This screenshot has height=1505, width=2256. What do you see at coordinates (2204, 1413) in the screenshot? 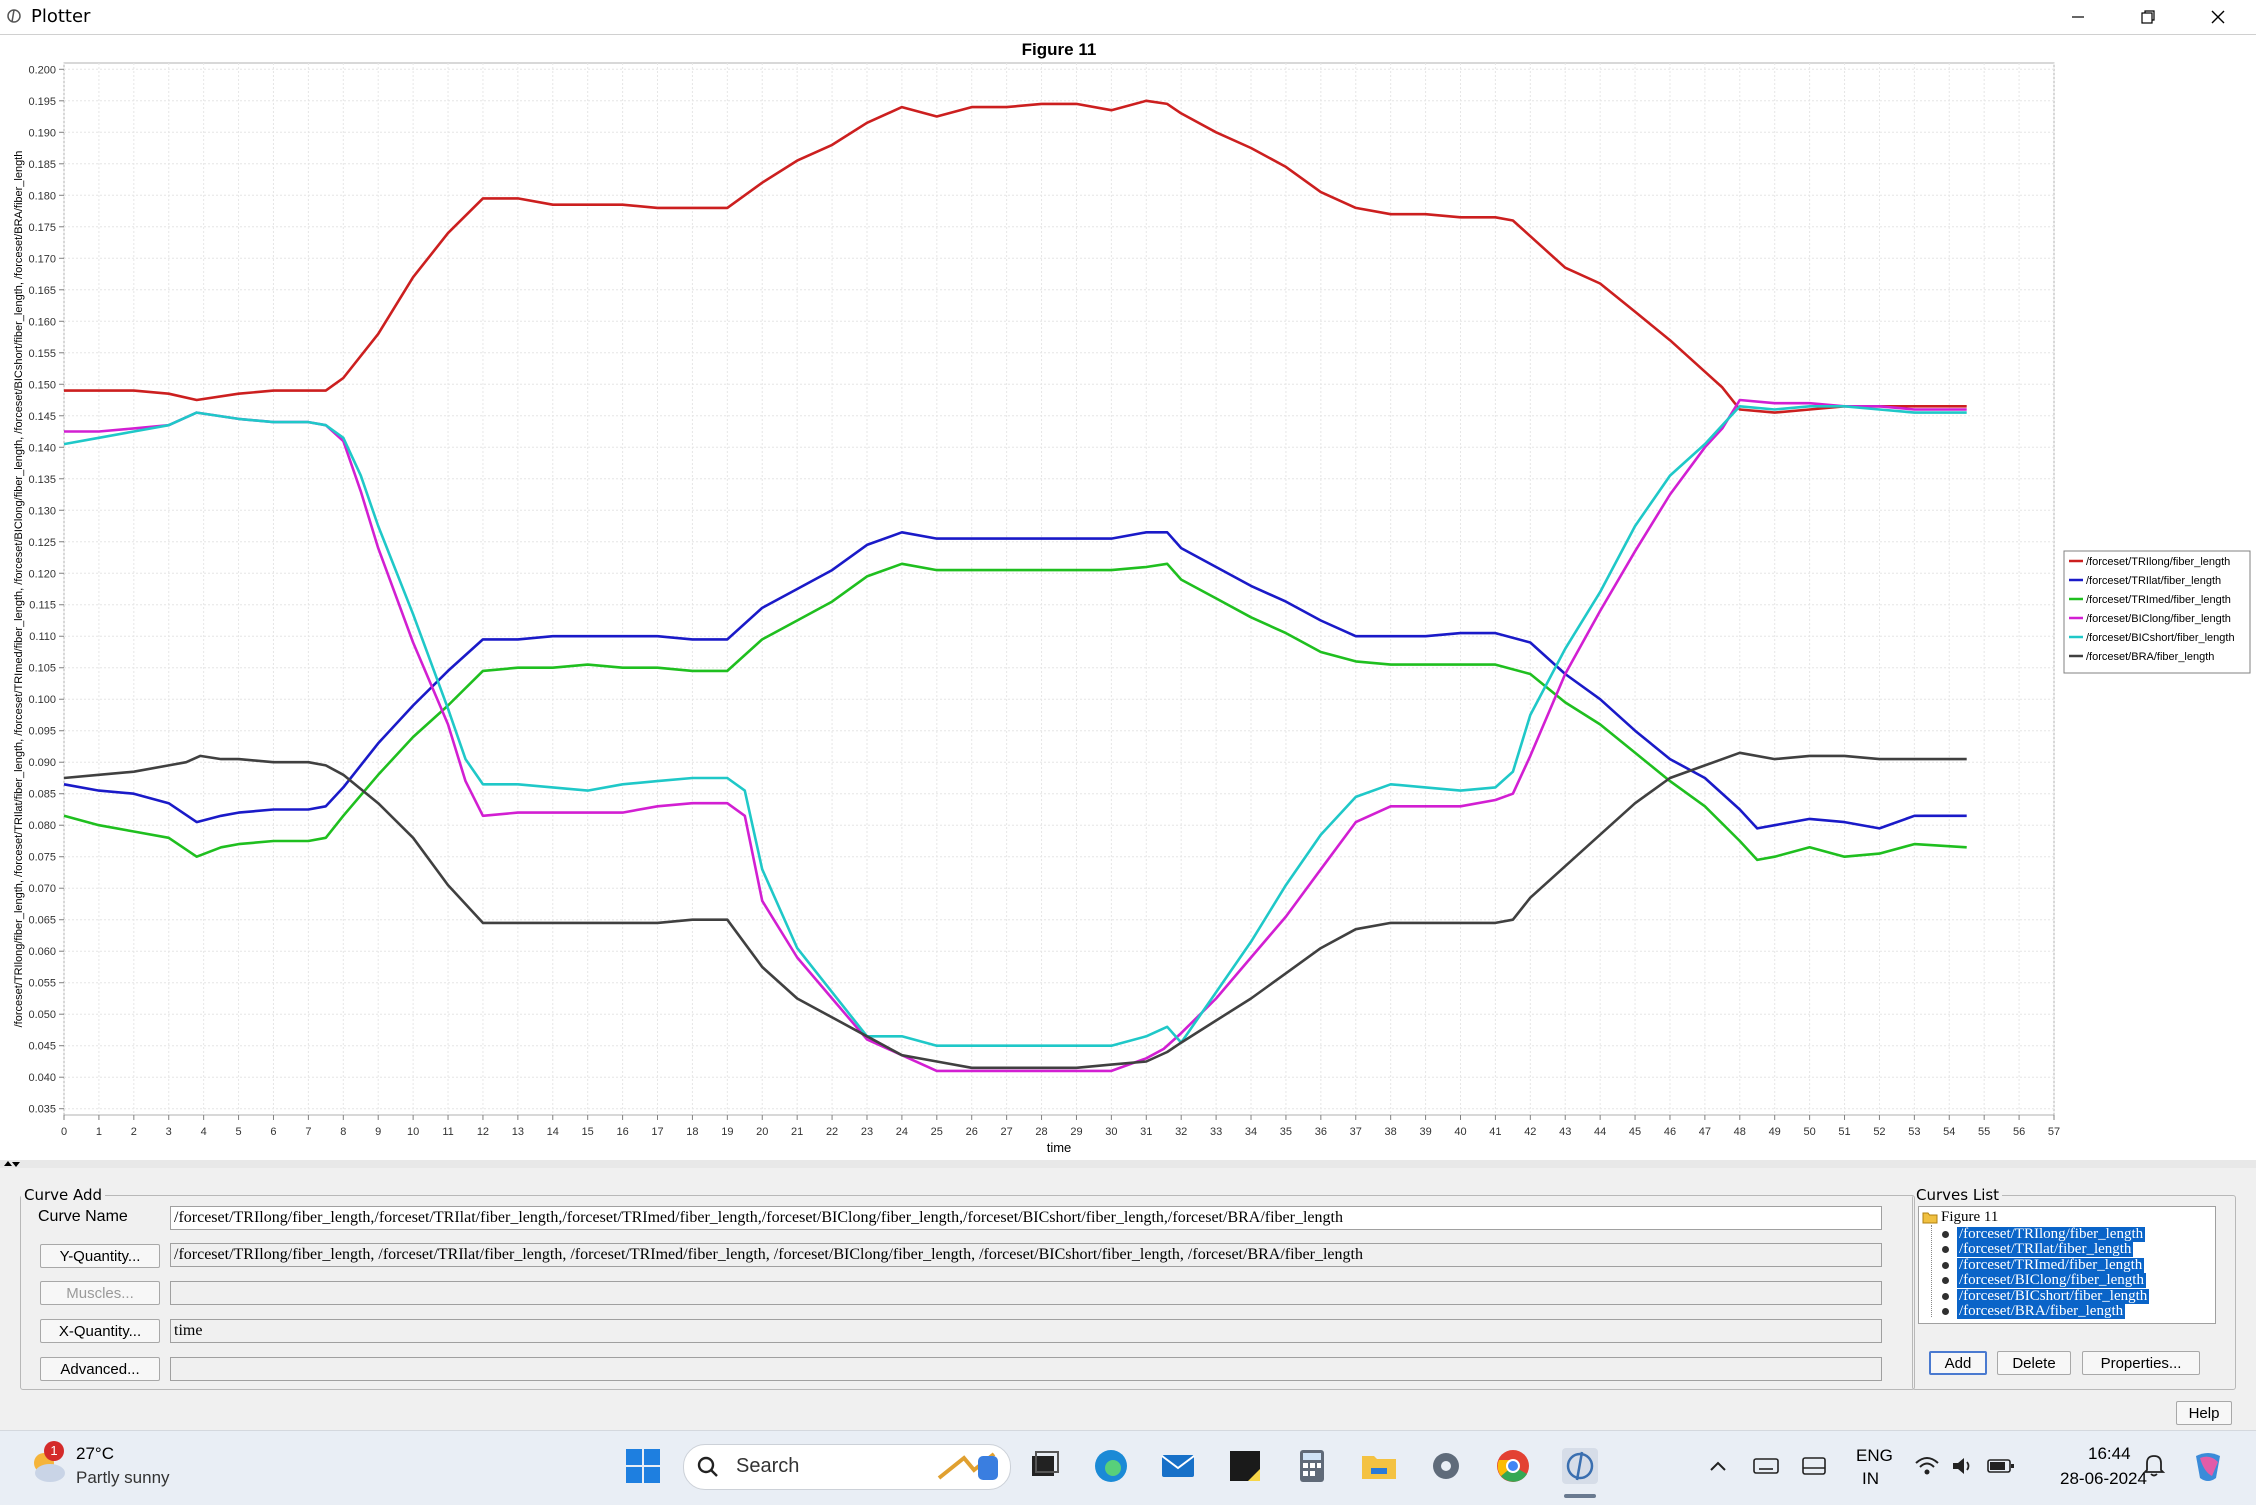
I see `help-button: Help` at bounding box center [2204, 1413].